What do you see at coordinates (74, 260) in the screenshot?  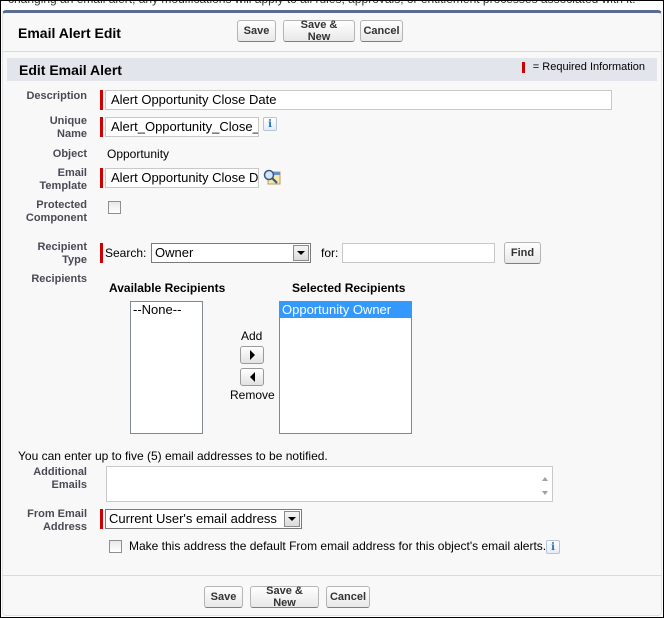 I see `recipient-type-label-line2: Type` at bounding box center [74, 260].